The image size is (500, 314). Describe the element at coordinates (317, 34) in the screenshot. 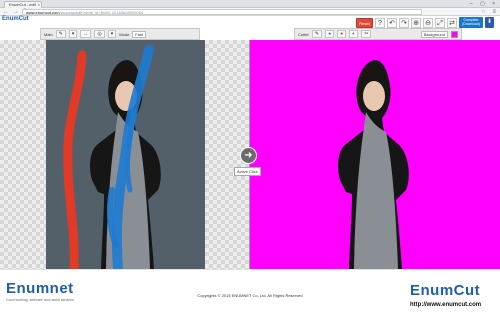

I see `cutter-brush-icon: ✎` at that location.